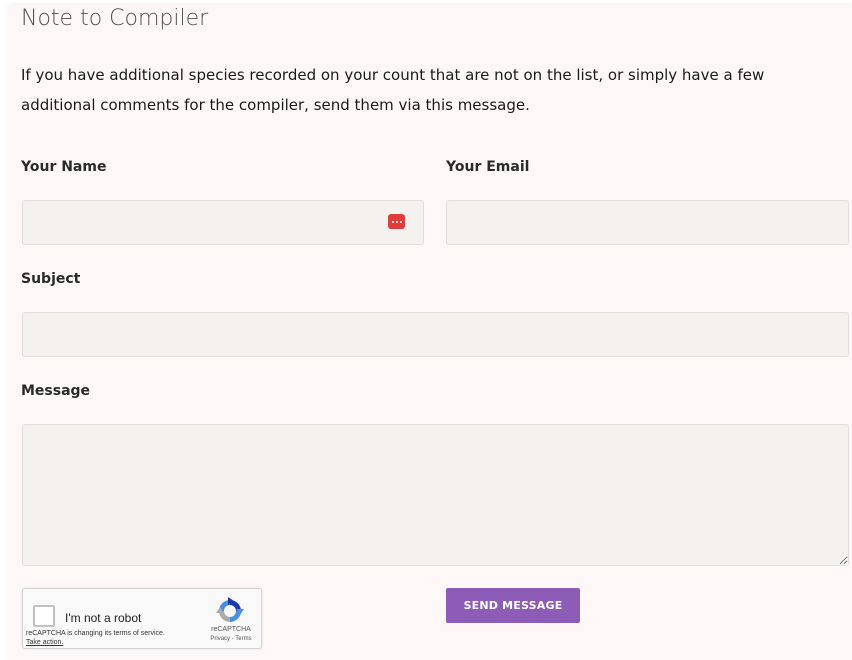  Describe the element at coordinates (230, 609) in the screenshot. I see `recaptcha-logo-icon` at that location.